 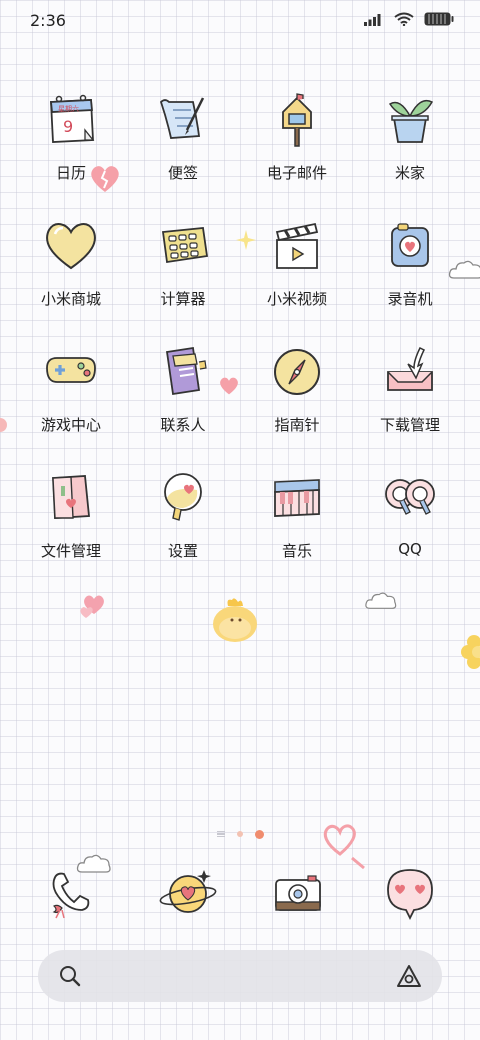 I want to click on calendar-weekday: 星期六, so click(x=68, y=108).